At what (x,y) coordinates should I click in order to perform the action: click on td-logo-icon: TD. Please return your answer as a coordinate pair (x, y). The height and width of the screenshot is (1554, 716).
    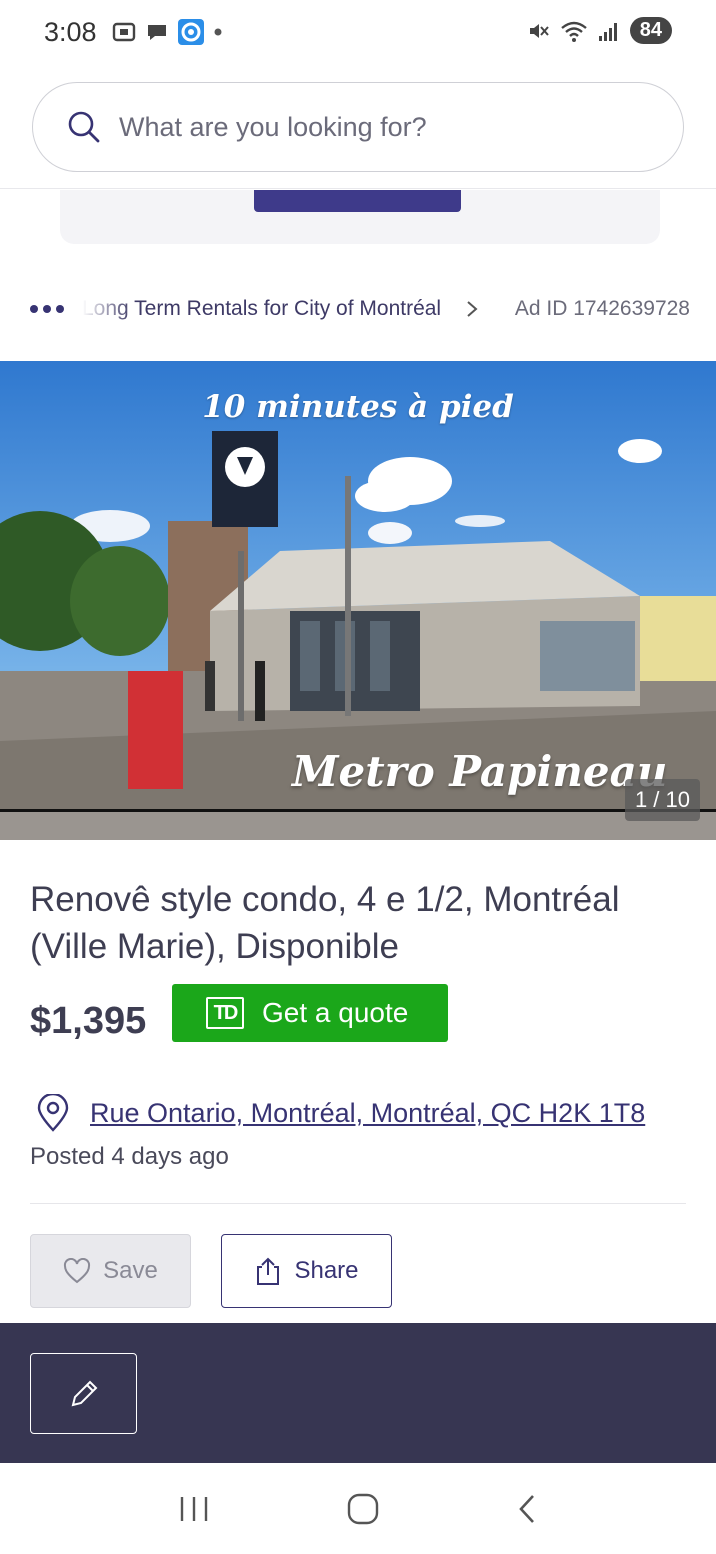
    Looking at the image, I should click on (225, 1013).